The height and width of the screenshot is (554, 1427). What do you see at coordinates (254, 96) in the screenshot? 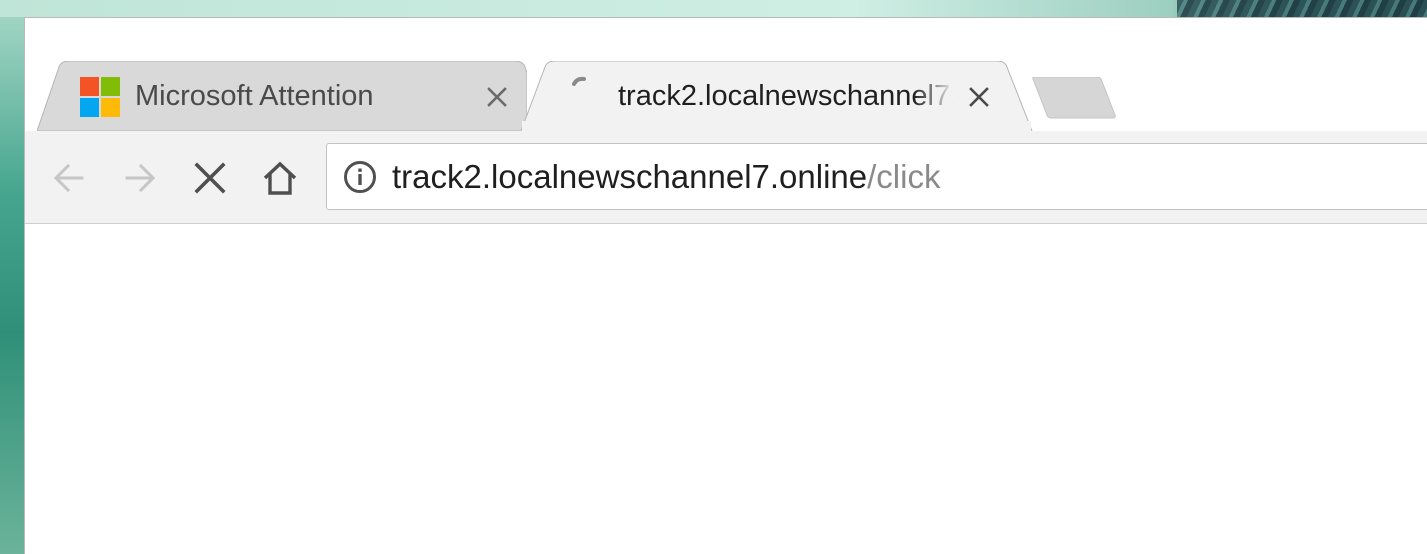
I see `tab-title: Microsoft Attention` at bounding box center [254, 96].